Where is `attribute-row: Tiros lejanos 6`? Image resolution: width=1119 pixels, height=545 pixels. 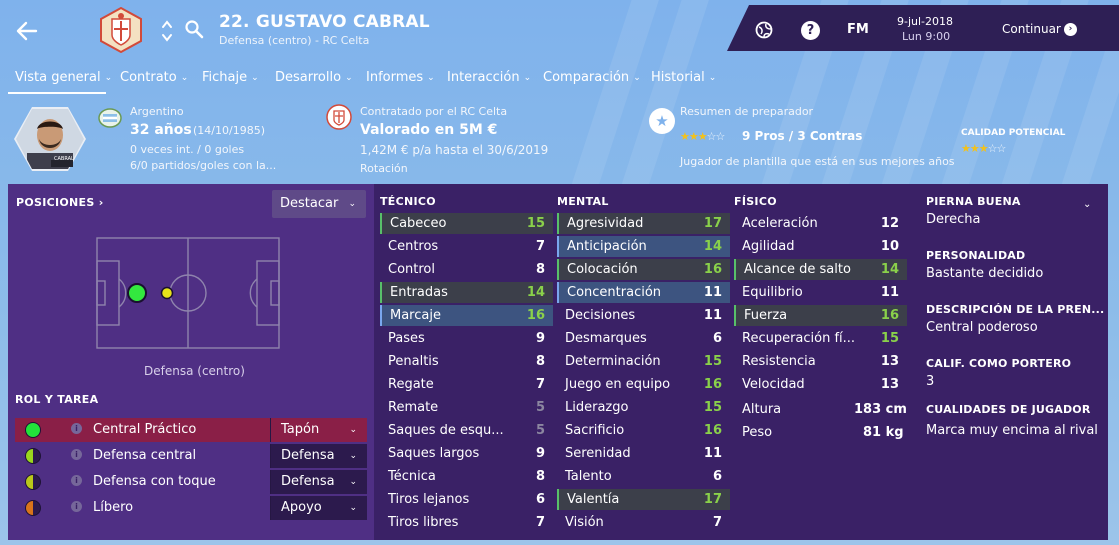 attribute-row: Tiros lejanos 6 is located at coordinates (466, 499).